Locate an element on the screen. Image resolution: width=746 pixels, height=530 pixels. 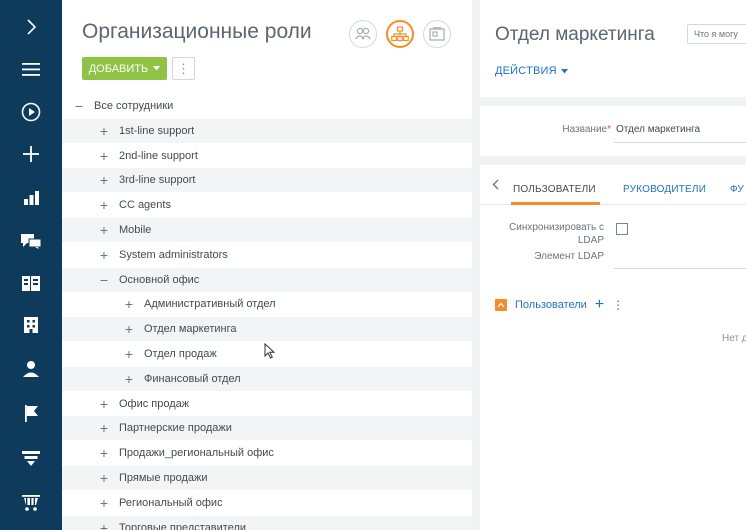
tab-users: ПОЛЬЗОВАТЕЛИ is located at coordinates (554, 189).